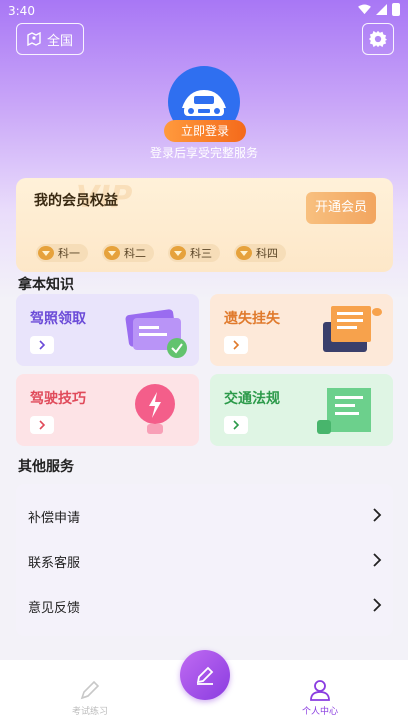 This screenshot has height=720, width=408. I want to click on tile-loss-report: 遗失挂失, so click(301, 330).